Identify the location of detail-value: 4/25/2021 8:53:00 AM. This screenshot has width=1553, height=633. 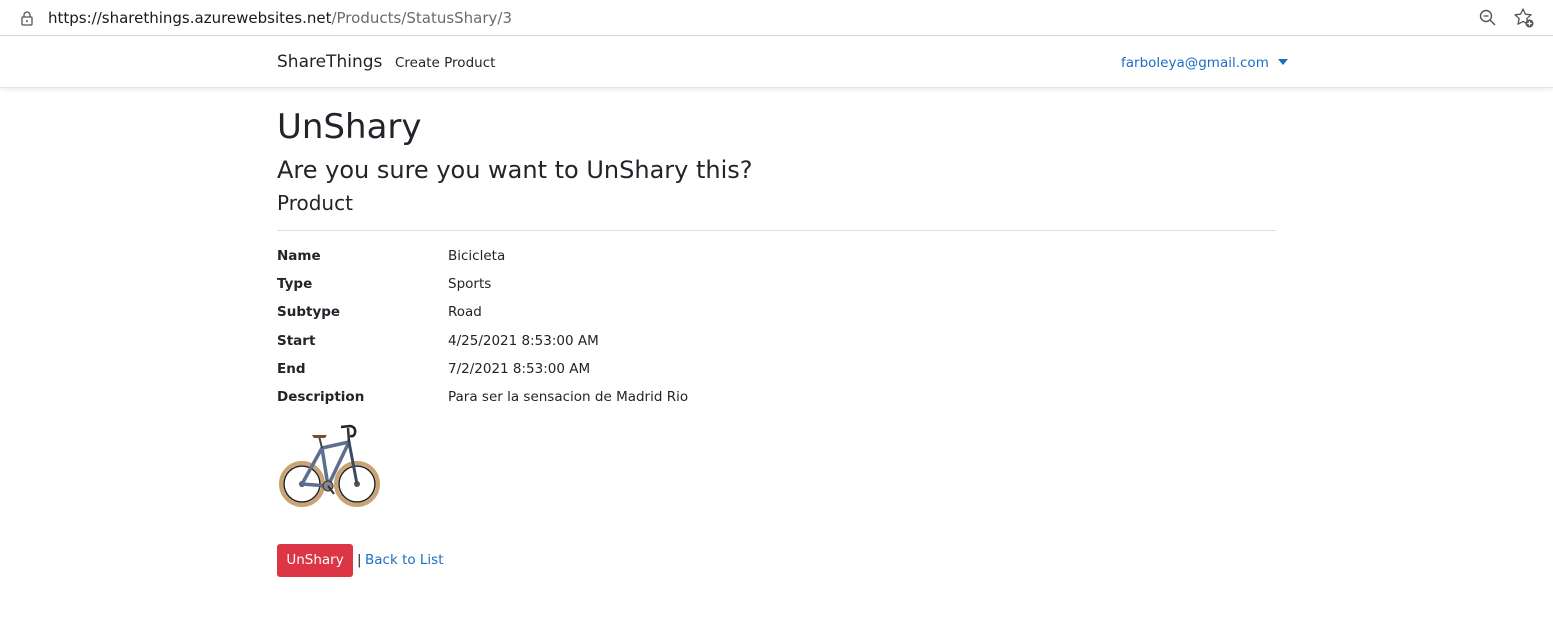
(523, 340).